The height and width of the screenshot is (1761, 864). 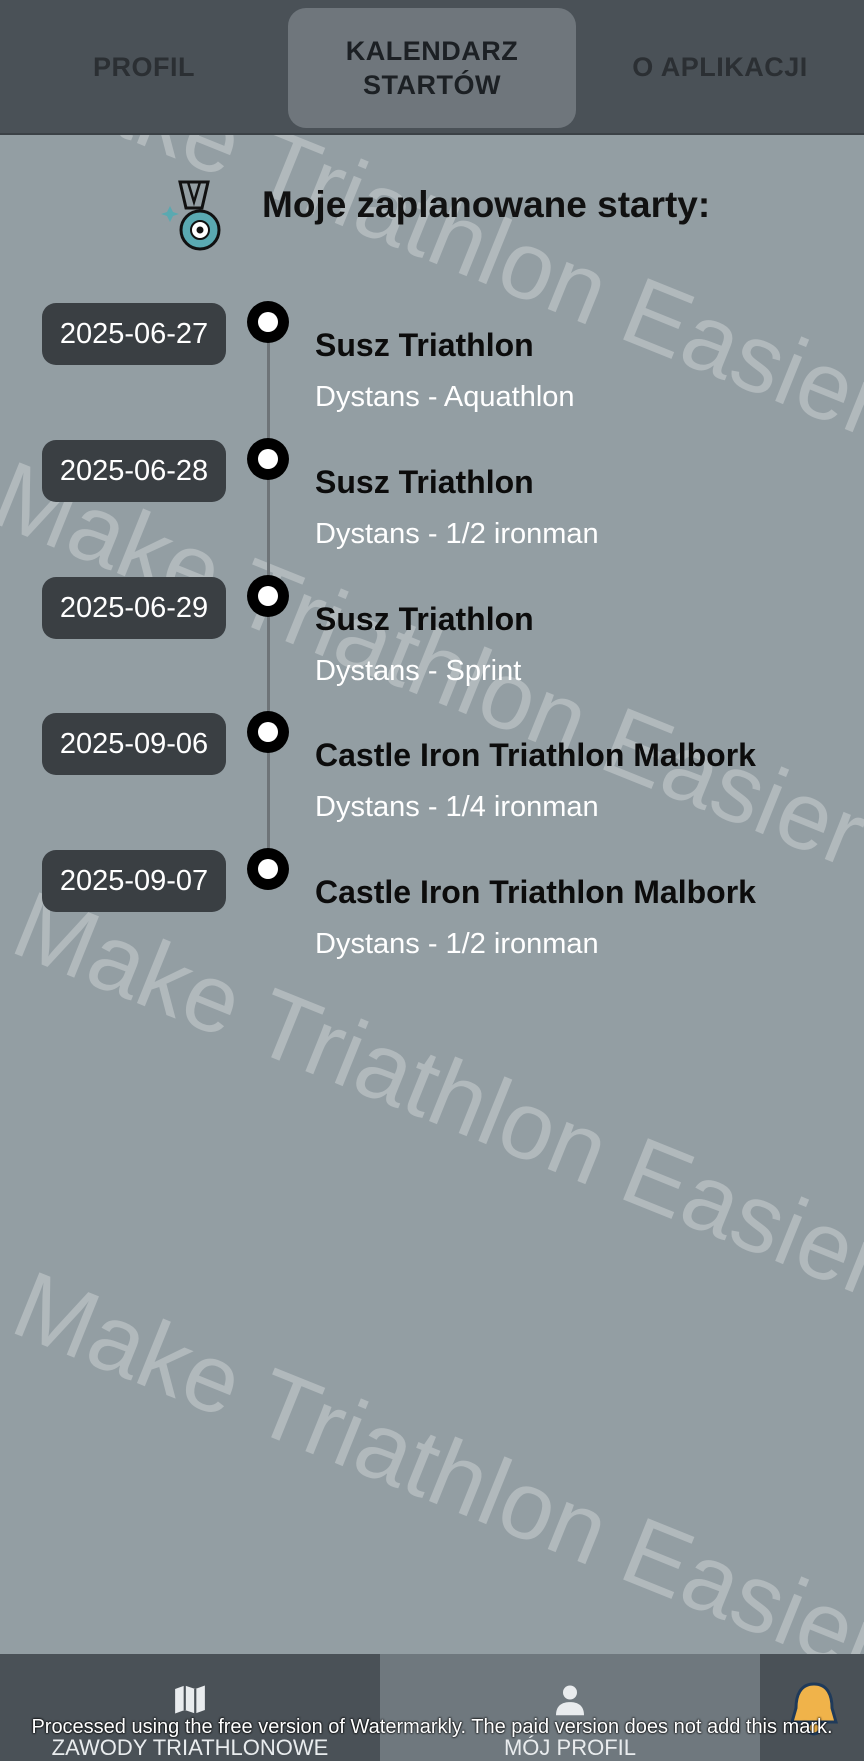 I want to click on event-distance: Dystans - 1/4 ironman, so click(x=457, y=807).